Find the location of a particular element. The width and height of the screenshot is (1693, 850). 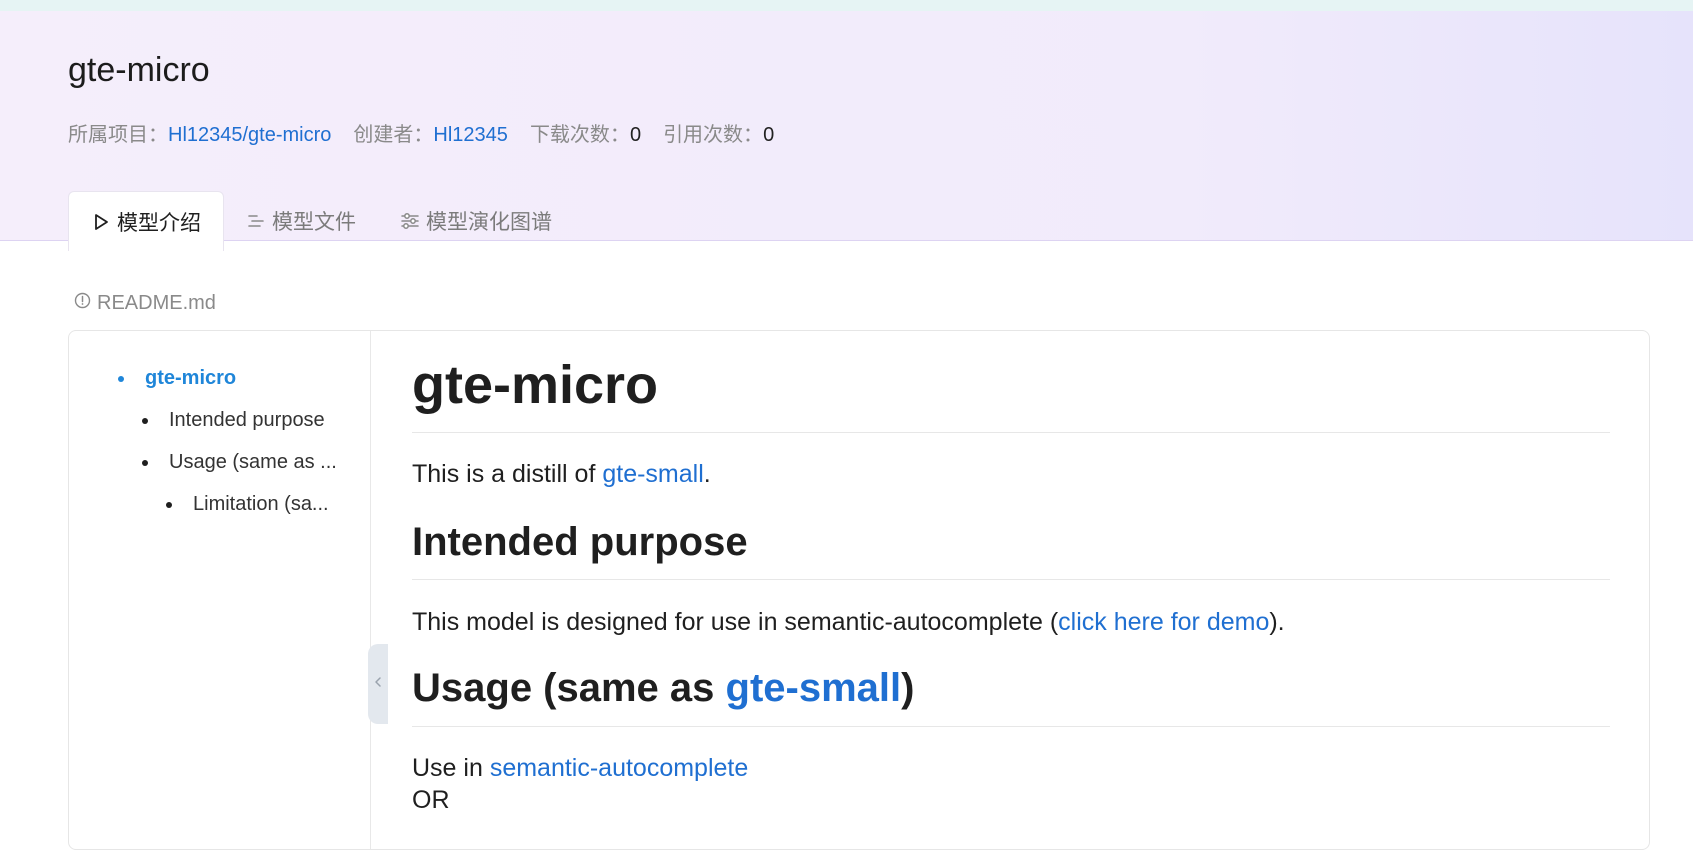

toc-item-gte-micro: gte-micro is located at coordinates (177, 378).